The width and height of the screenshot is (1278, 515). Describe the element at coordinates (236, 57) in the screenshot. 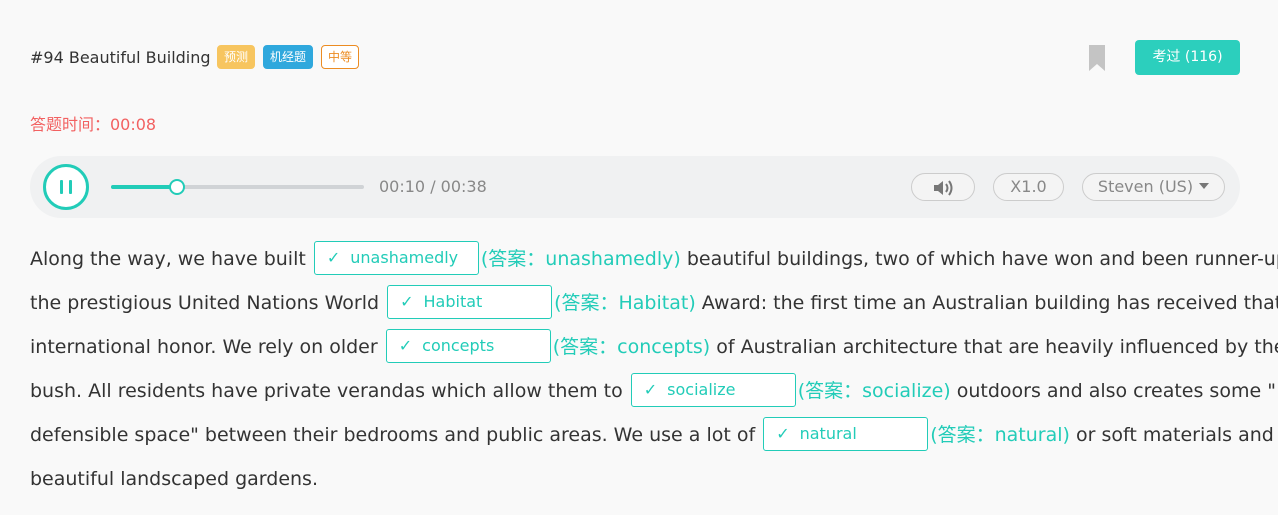

I see `tag-forecast: 预测` at that location.